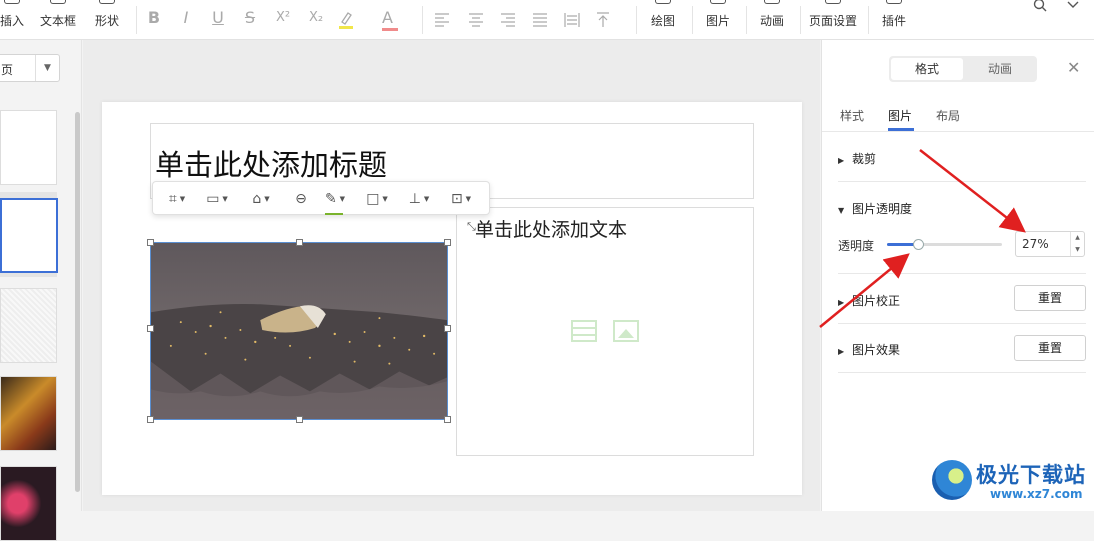  What do you see at coordinates (218, 17) in the screenshot?
I see `underline-button: U` at bounding box center [218, 17].